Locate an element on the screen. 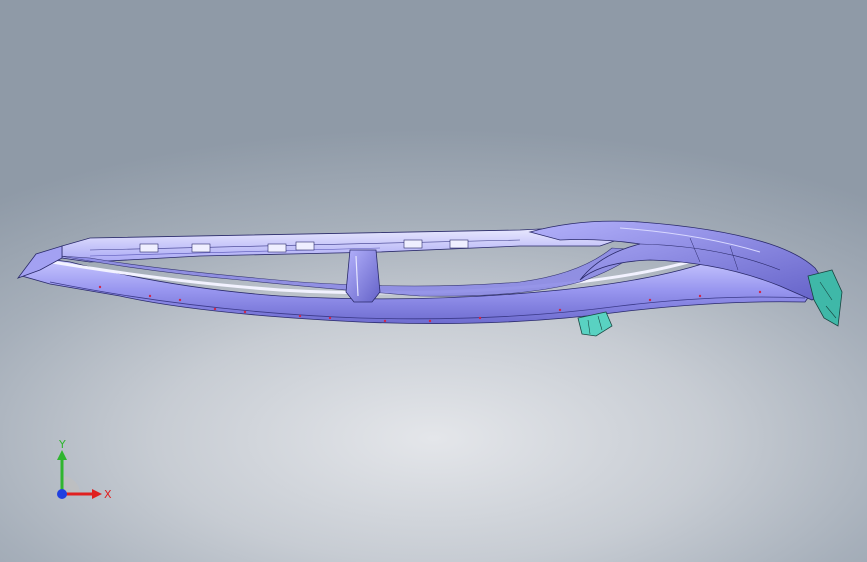 Image resolution: width=867 pixels, height=562 pixels. reference-triad: Y X is located at coordinates (84, 469).